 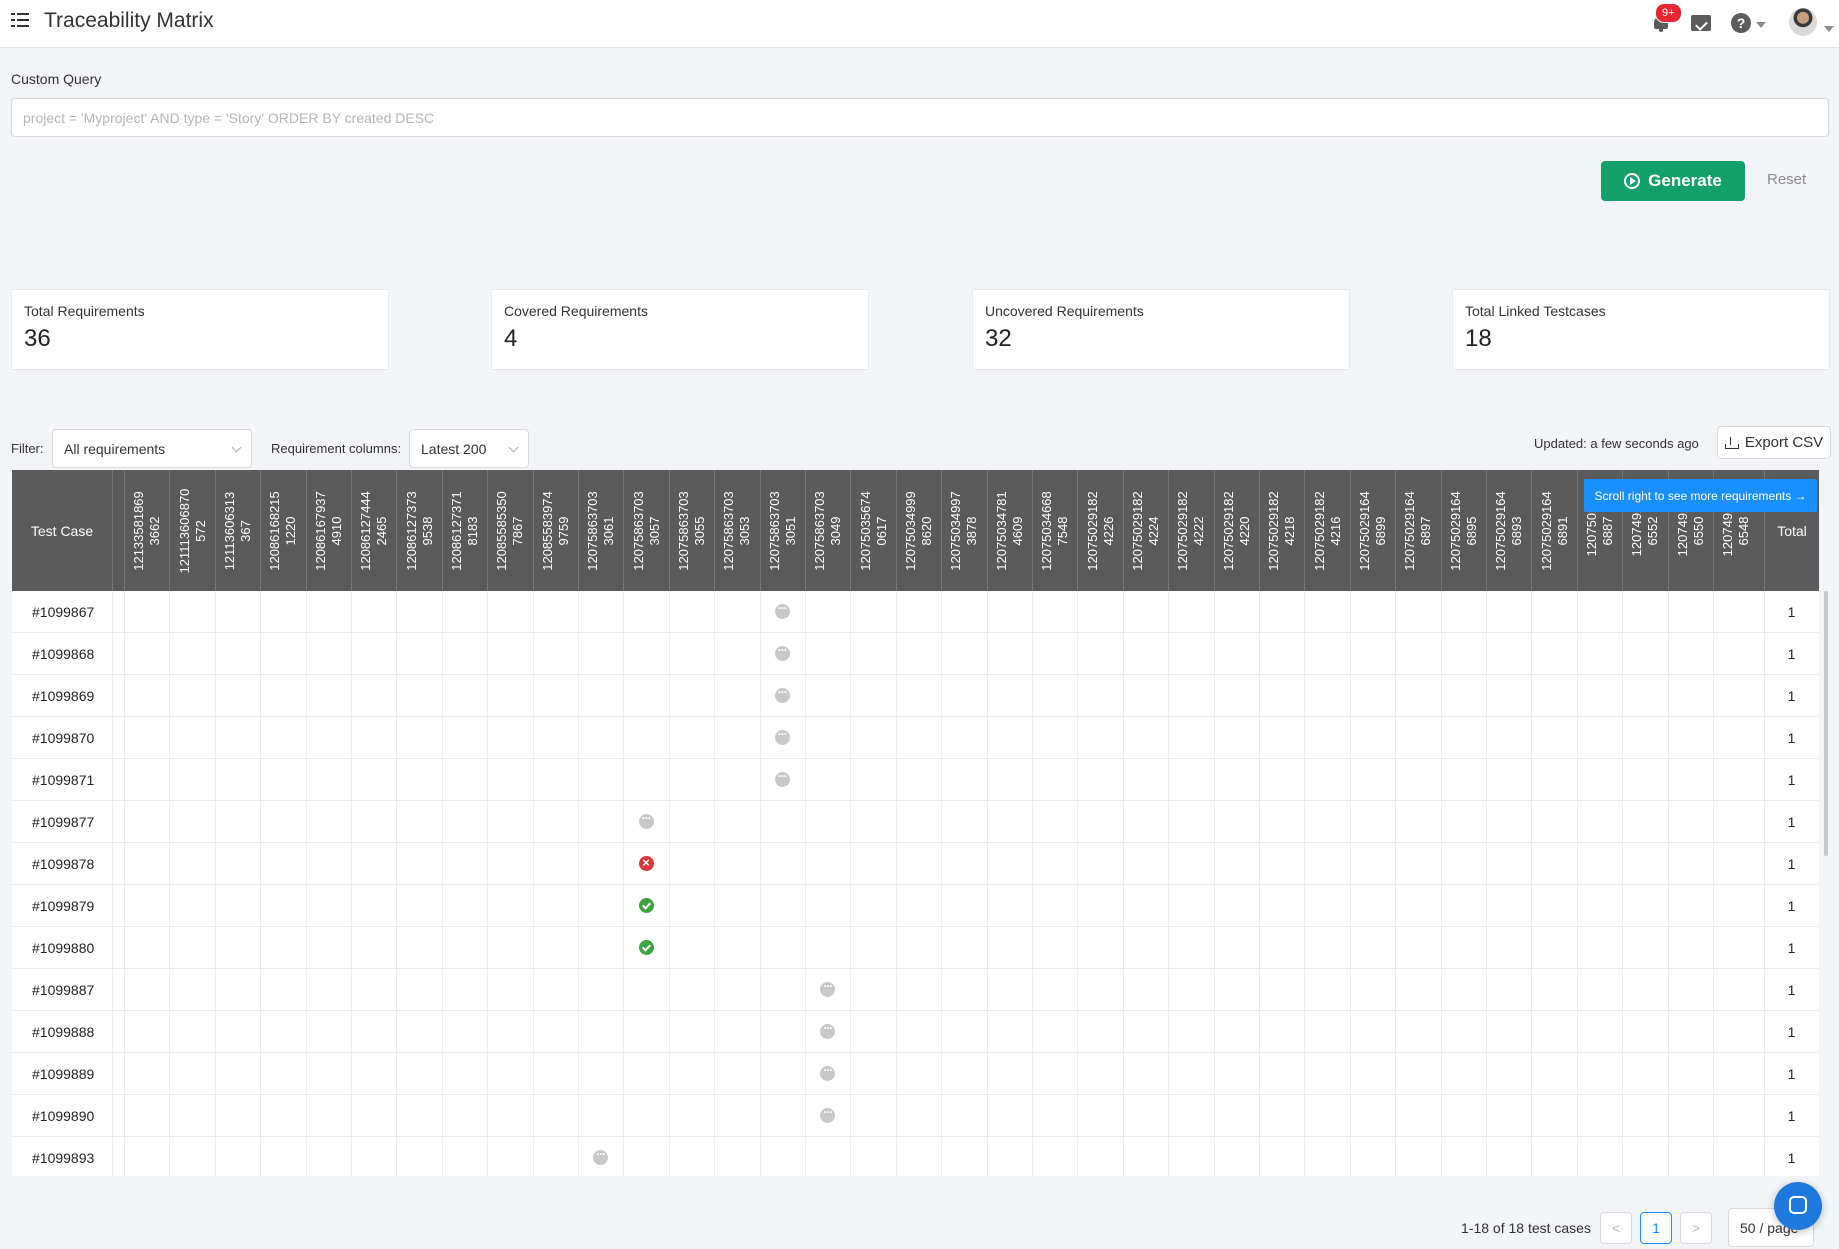 What do you see at coordinates (1700, 495) in the screenshot?
I see `scroll-hint: Scroll right to see more requirements →` at bounding box center [1700, 495].